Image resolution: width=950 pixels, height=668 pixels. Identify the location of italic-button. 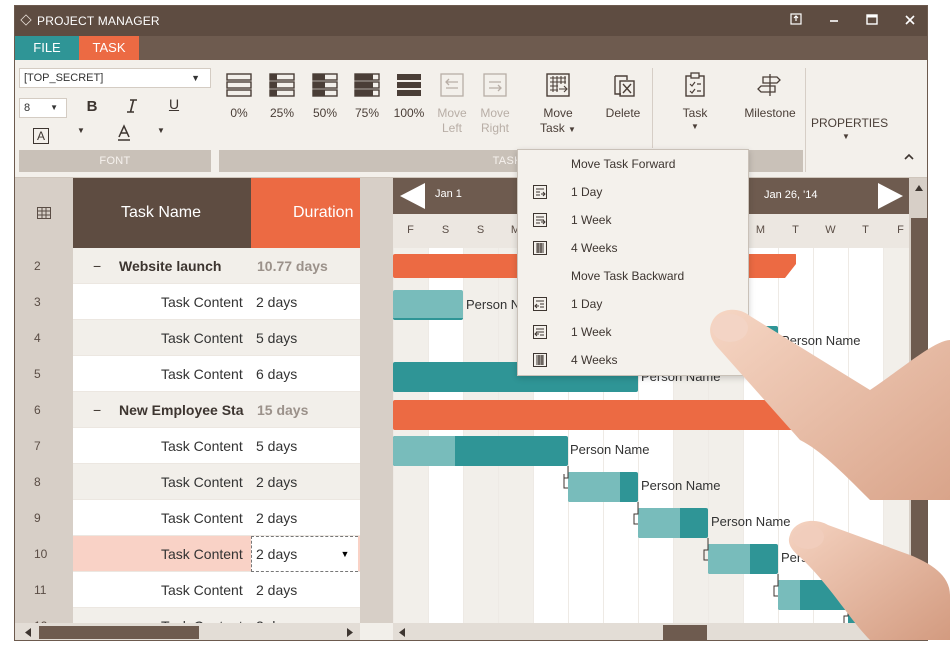
(132, 108).